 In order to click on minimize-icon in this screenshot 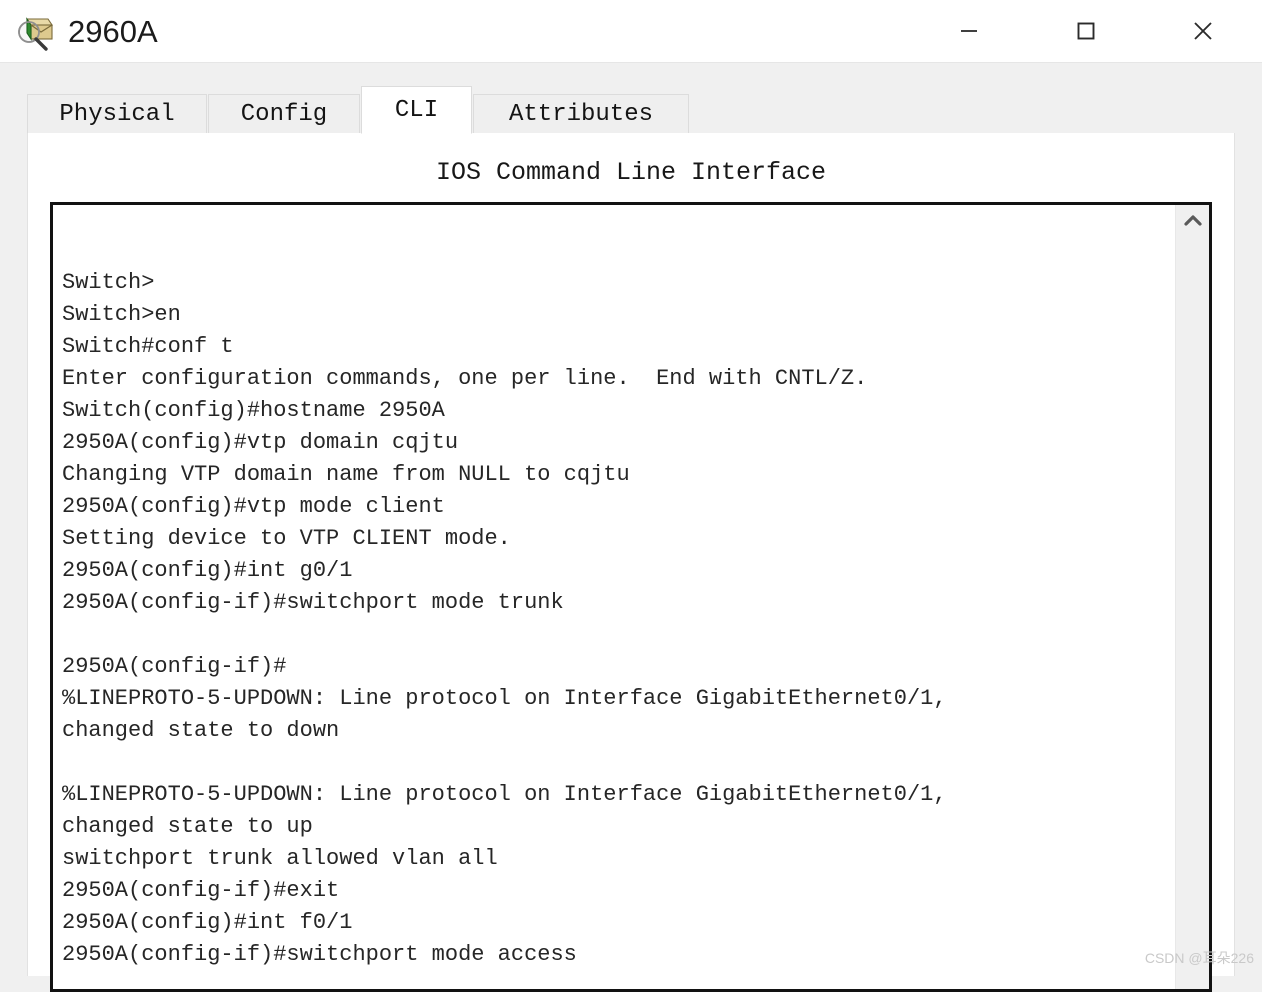, I will do `click(969, 31)`.